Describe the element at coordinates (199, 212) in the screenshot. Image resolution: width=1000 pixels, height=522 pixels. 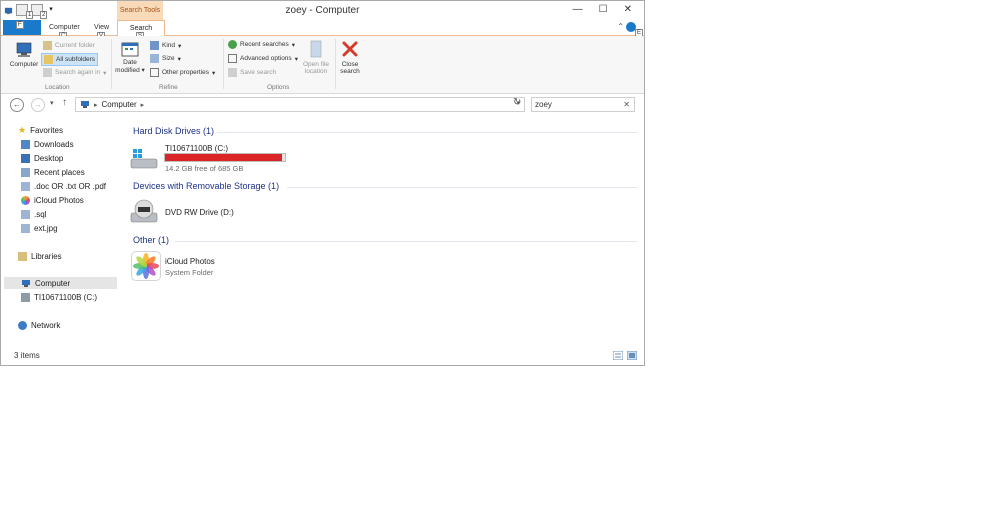
I see `drive-d-name: DVD RW Drive (D:)` at that location.